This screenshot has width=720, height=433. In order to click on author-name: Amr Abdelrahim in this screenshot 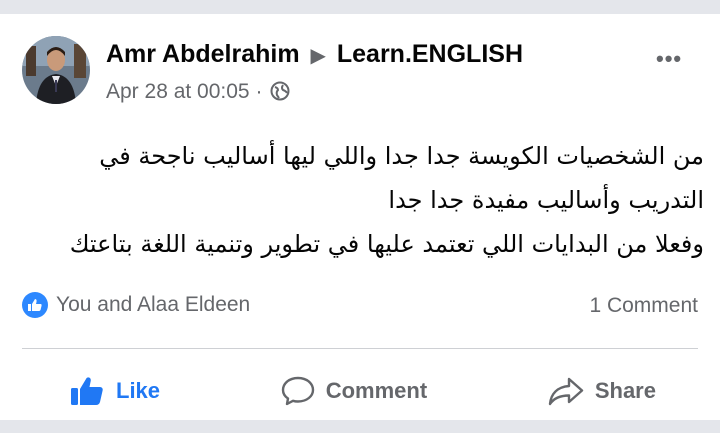, I will do `click(203, 54)`.